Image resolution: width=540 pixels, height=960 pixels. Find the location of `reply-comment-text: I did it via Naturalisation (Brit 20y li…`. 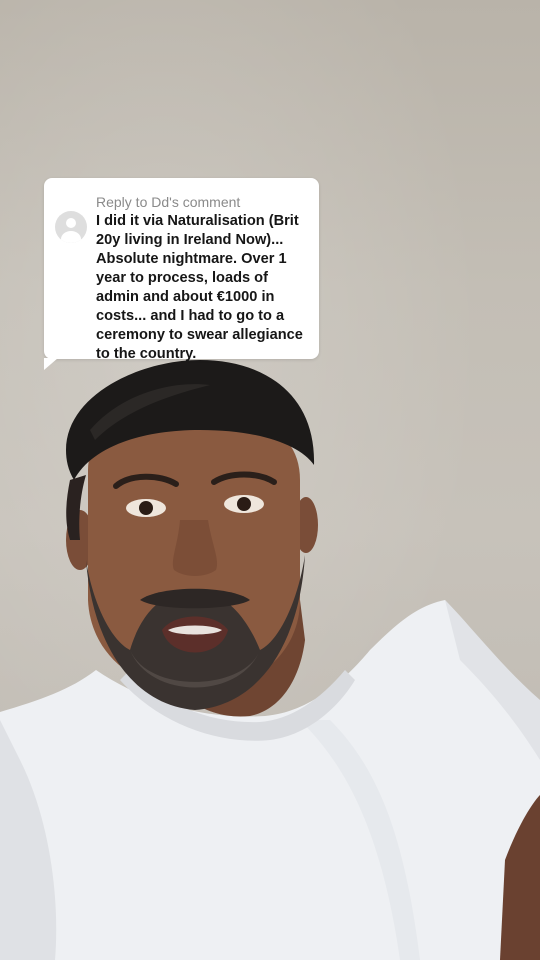

reply-comment-text: I did it via Naturalisation (Brit 20y li… is located at coordinates (199, 287).